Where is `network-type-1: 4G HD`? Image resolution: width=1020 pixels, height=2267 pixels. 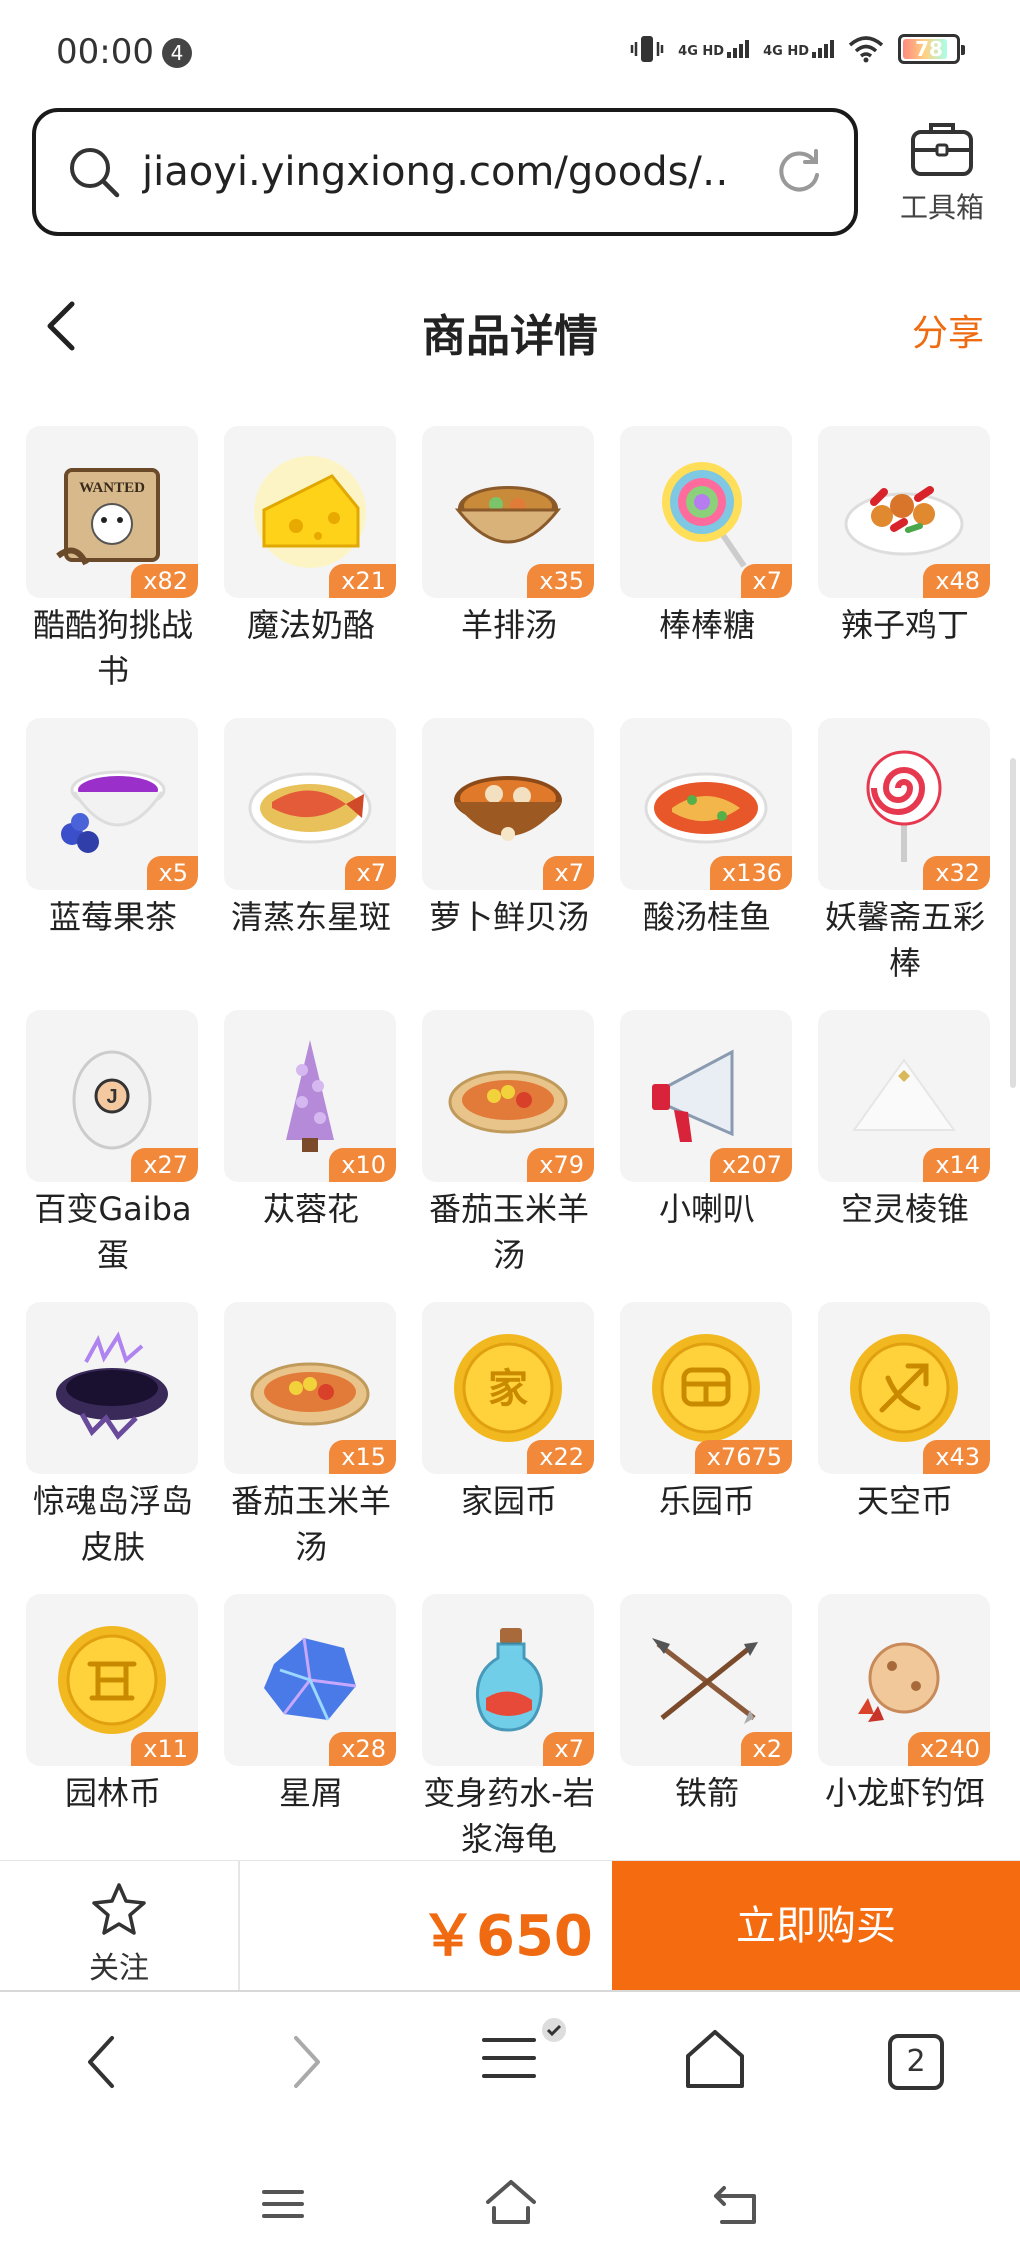 network-type-1: 4G HD is located at coordinates (701, 51).